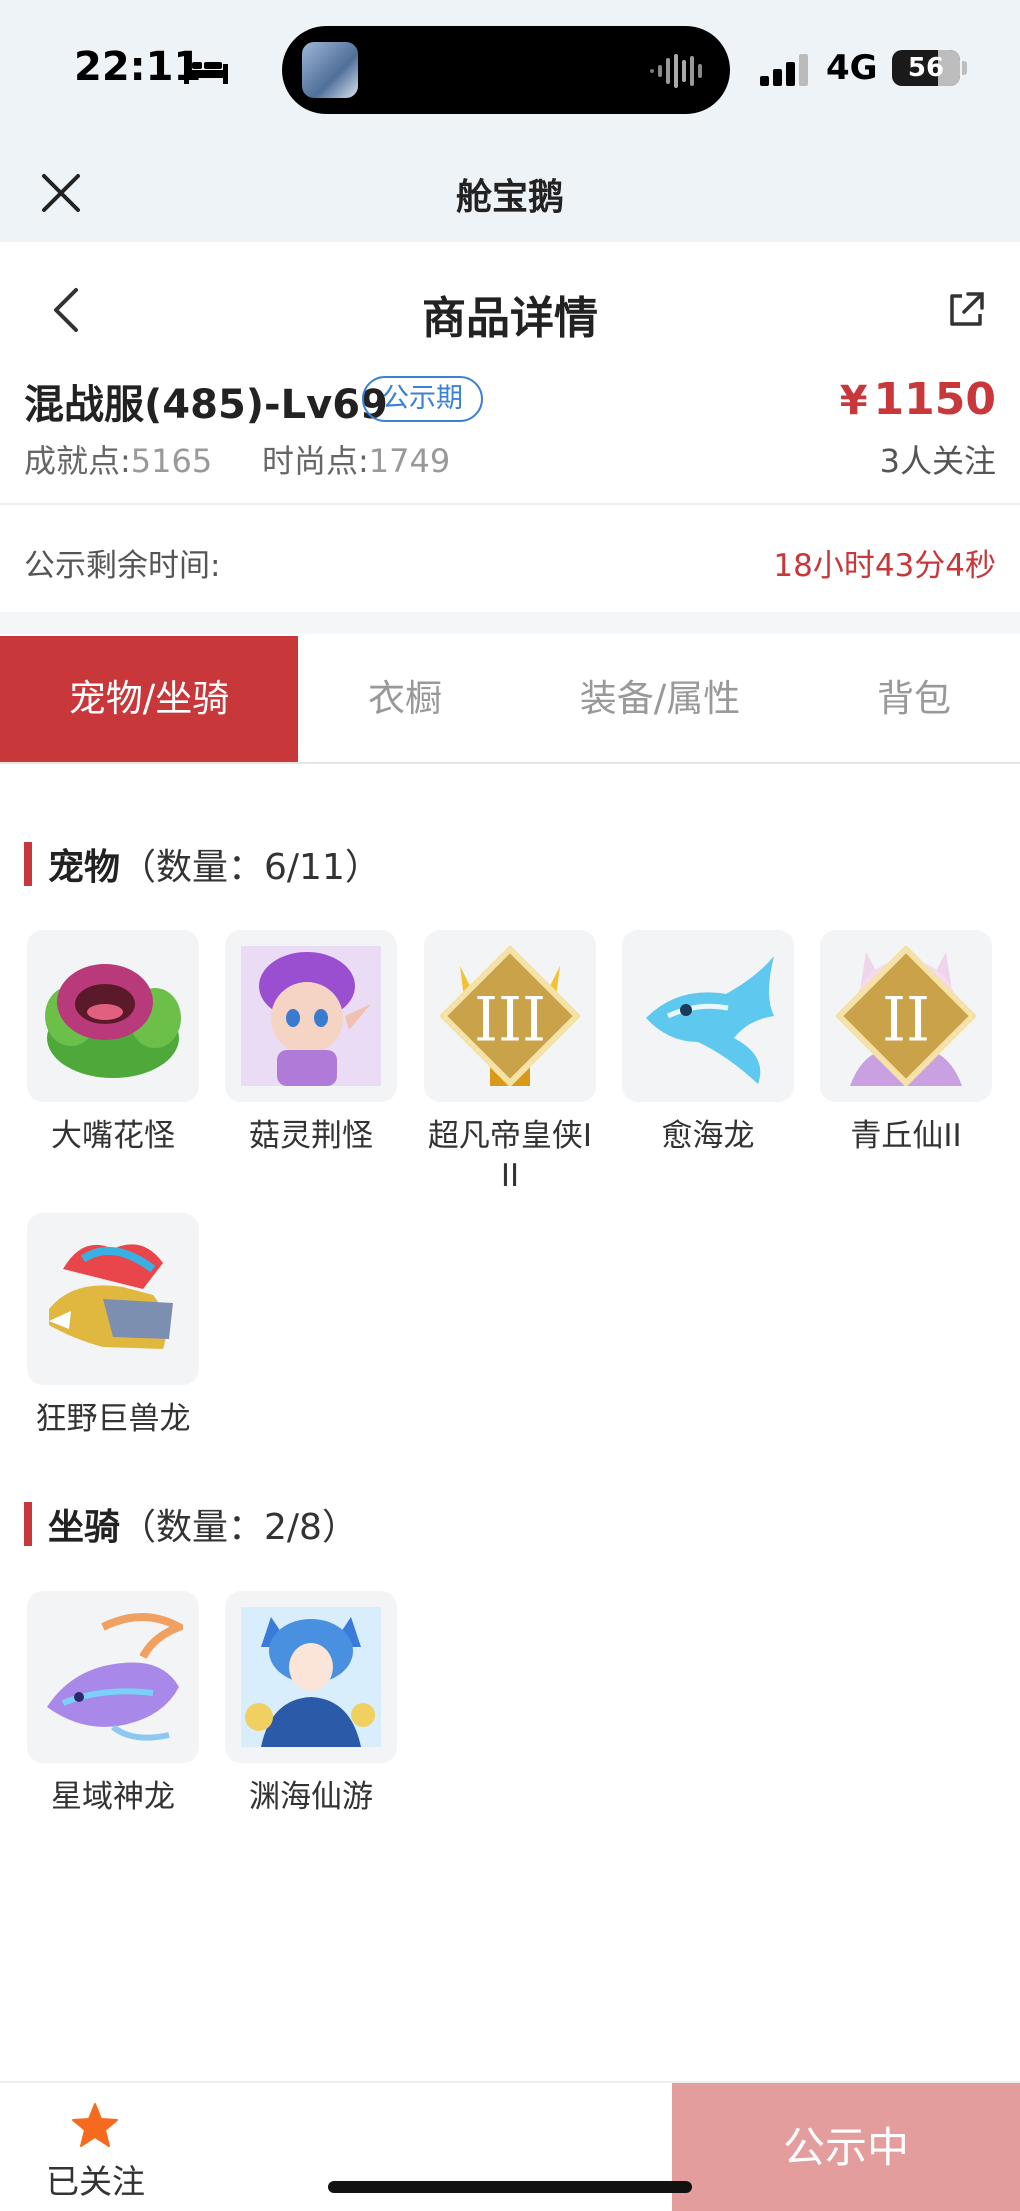  What do you see at coordinates (113, 1797) in the screenshot?
I see `mount-name: 星域神龙` at bounding box center [113, 1797].